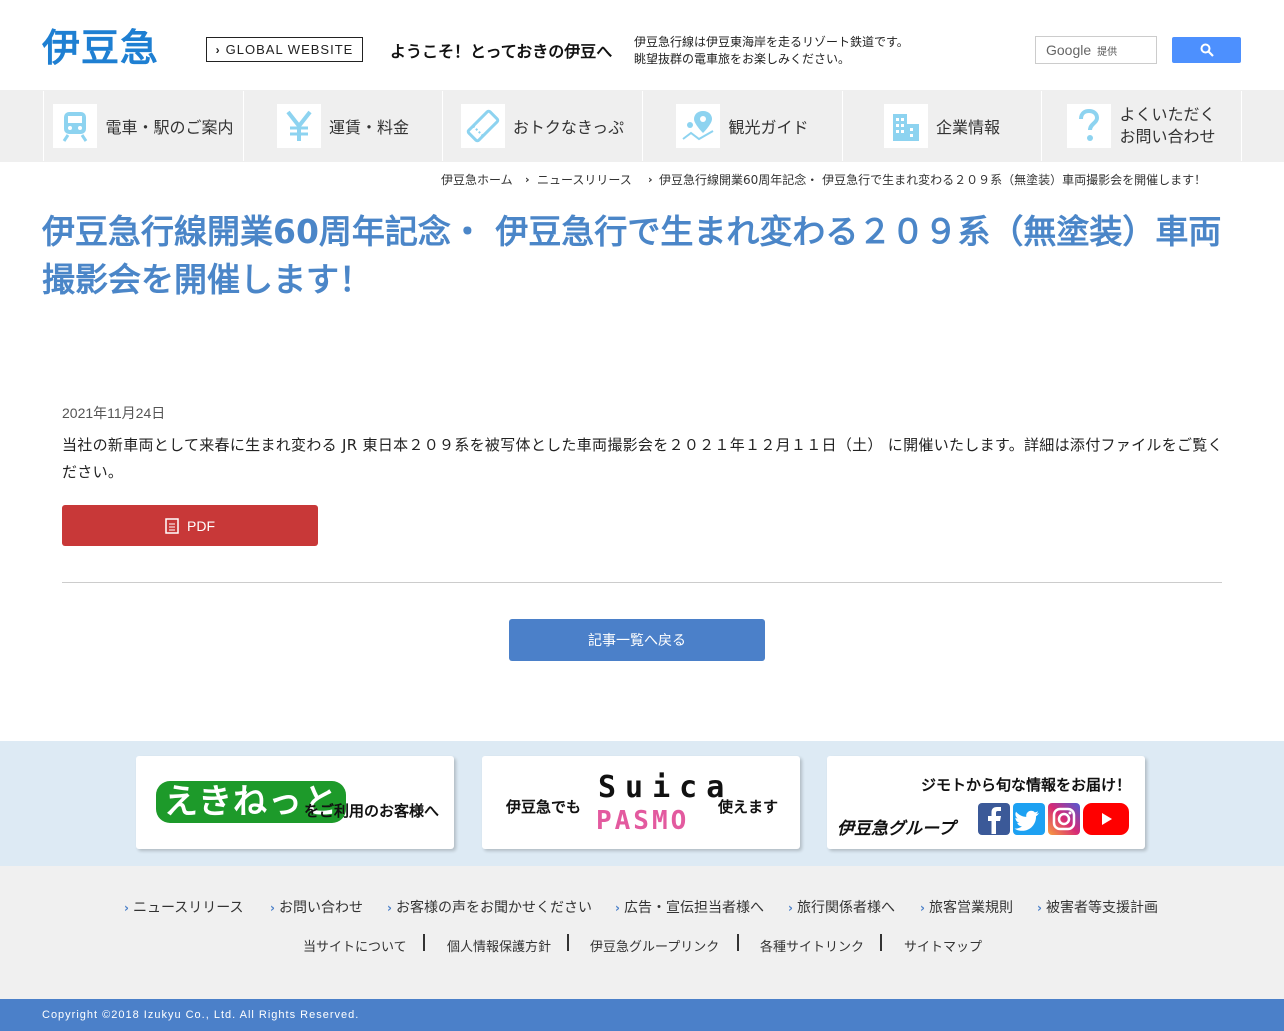  I want to click on suica-left-text: 伊豆急でも, so click(544, 807).